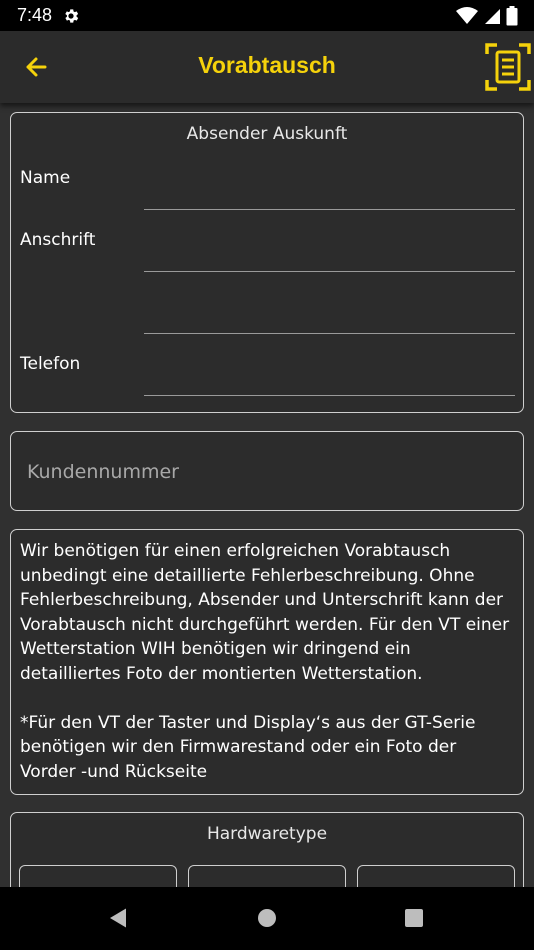 The height and width of the screenshot is (950, 534). I want to click on navigation-bar, so click(267, 918).